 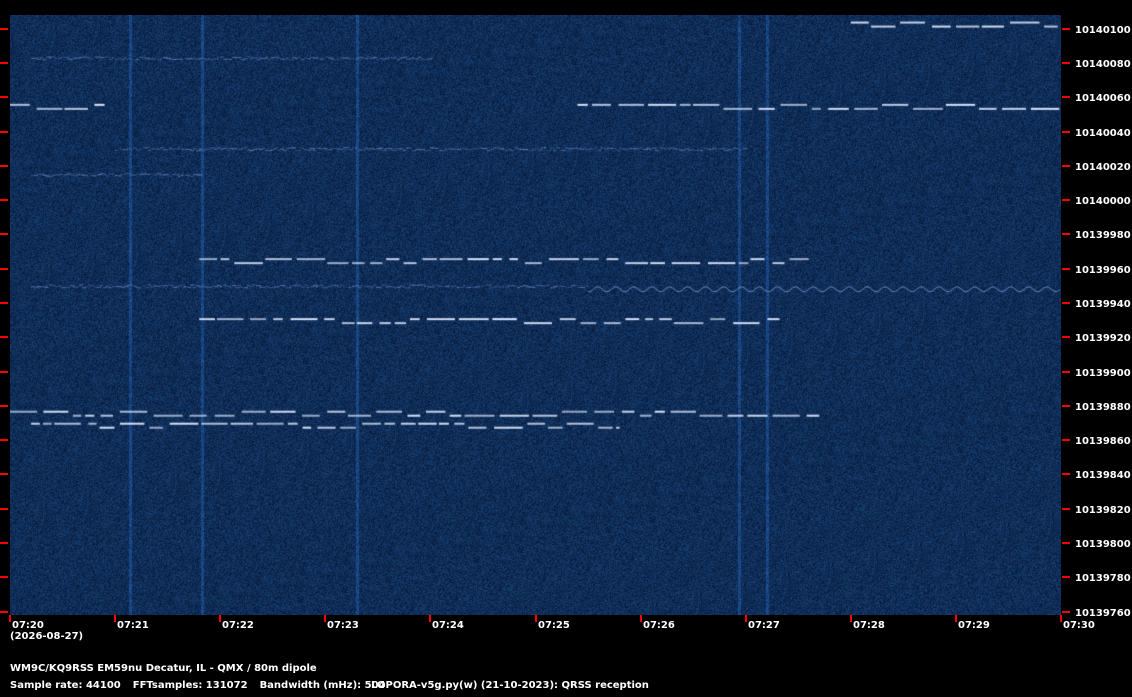 I want to click on time-label: 07:30, so click(x=1079, y=625).